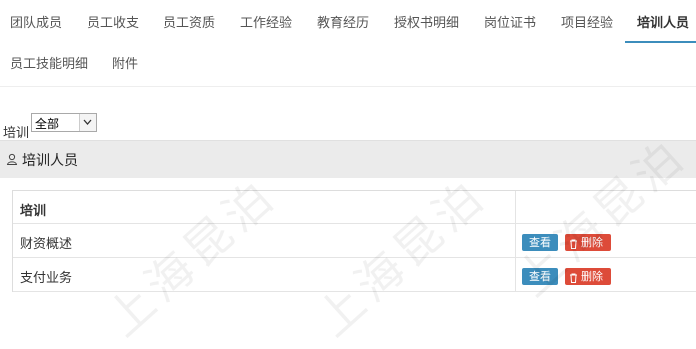  I want to click on chevron-down-icon, so click(87, 122).